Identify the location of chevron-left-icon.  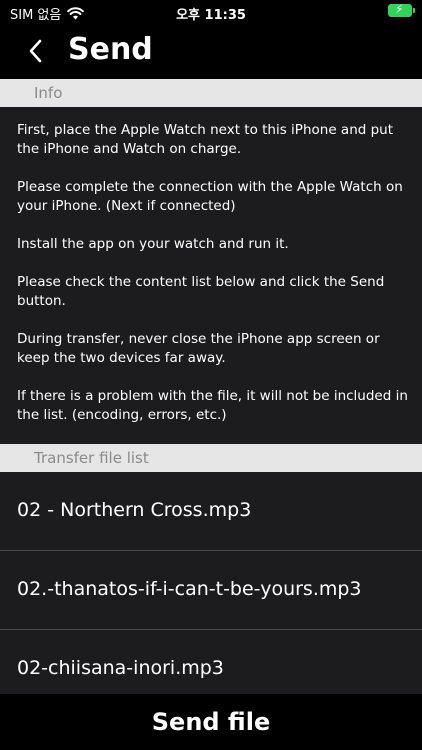
(35, 51).